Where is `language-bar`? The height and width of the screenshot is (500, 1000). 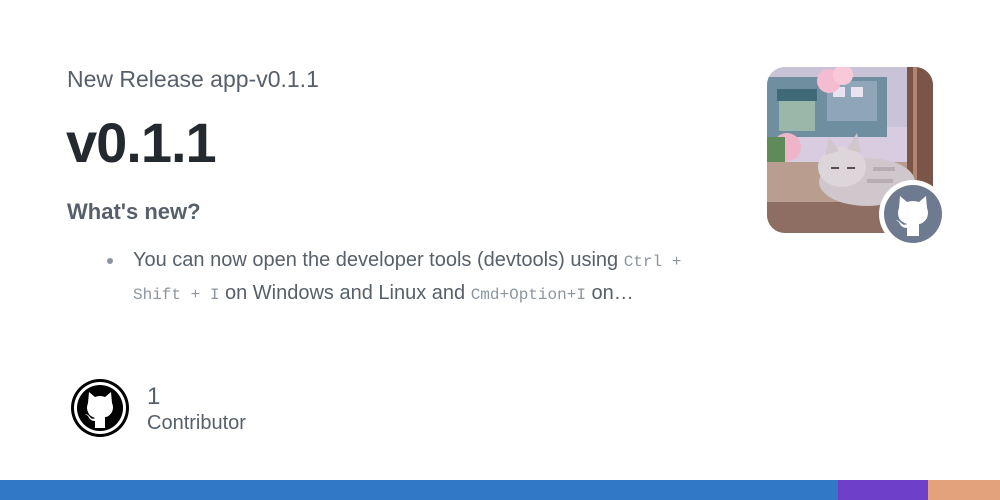
language-bar is located at coordinates (500, 490).